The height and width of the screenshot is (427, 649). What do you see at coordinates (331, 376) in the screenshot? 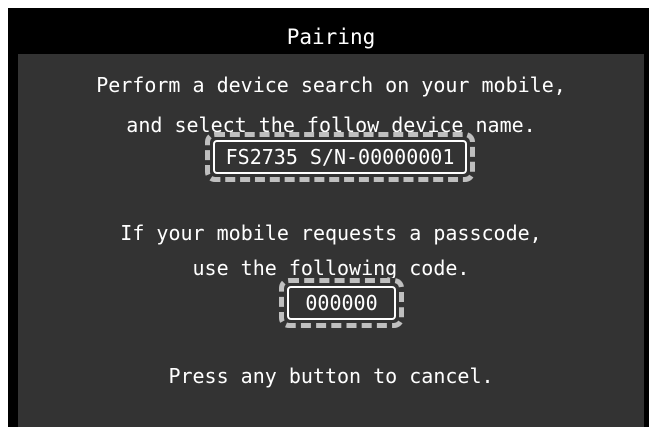
I see `cancel-hint: Press any button to cancel.` at bounding box center [331, 376].